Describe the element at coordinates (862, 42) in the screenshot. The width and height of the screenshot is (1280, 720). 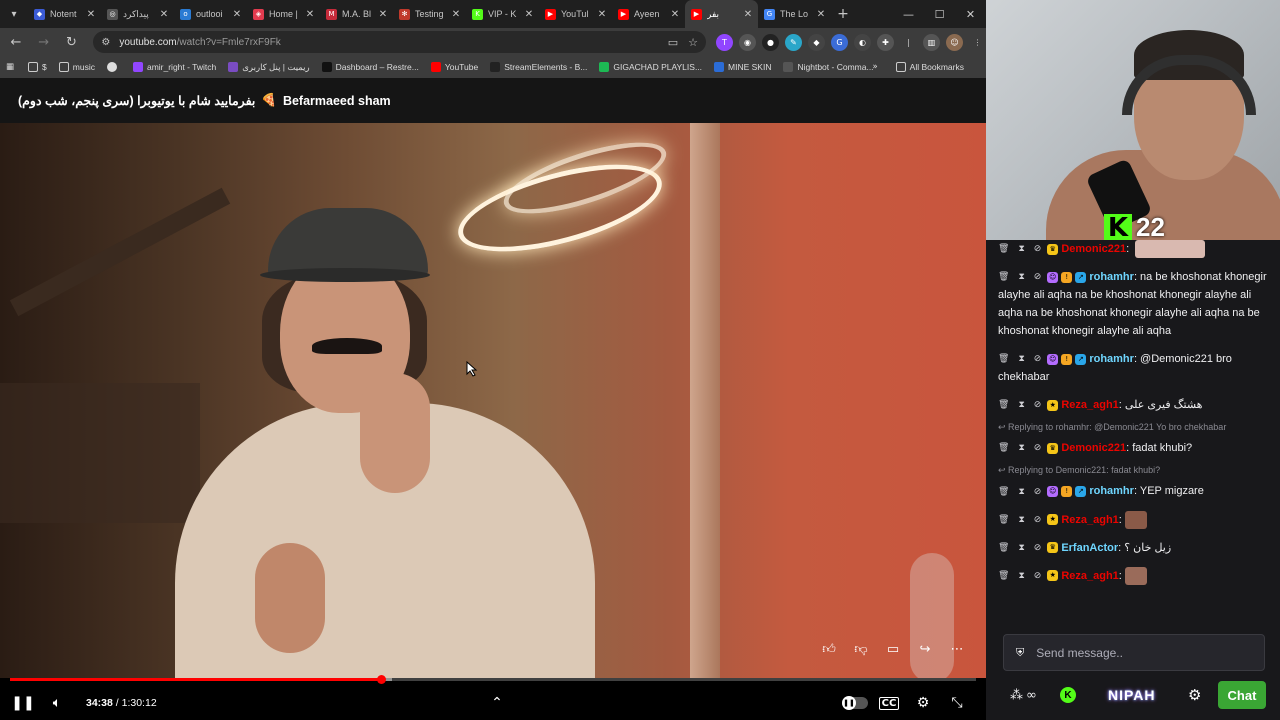
I see `ext-icon: ◐` at that location.